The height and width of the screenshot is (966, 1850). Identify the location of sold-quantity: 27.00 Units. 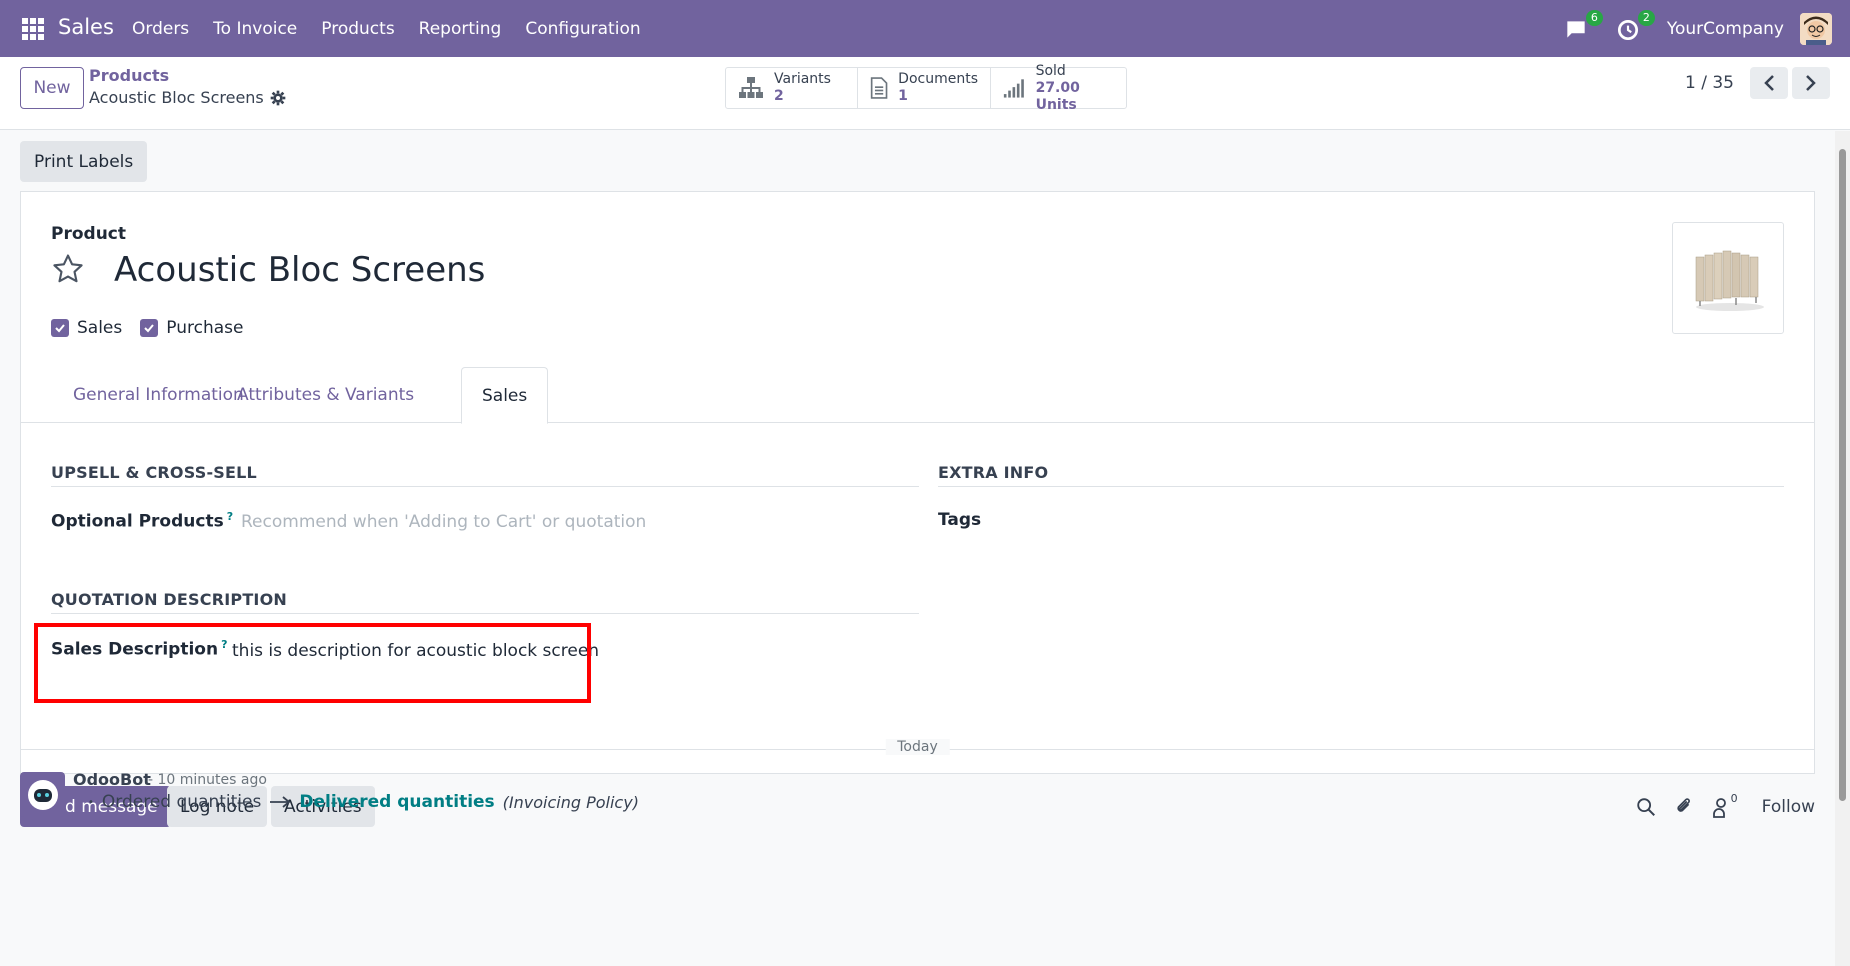
(1057, 96).